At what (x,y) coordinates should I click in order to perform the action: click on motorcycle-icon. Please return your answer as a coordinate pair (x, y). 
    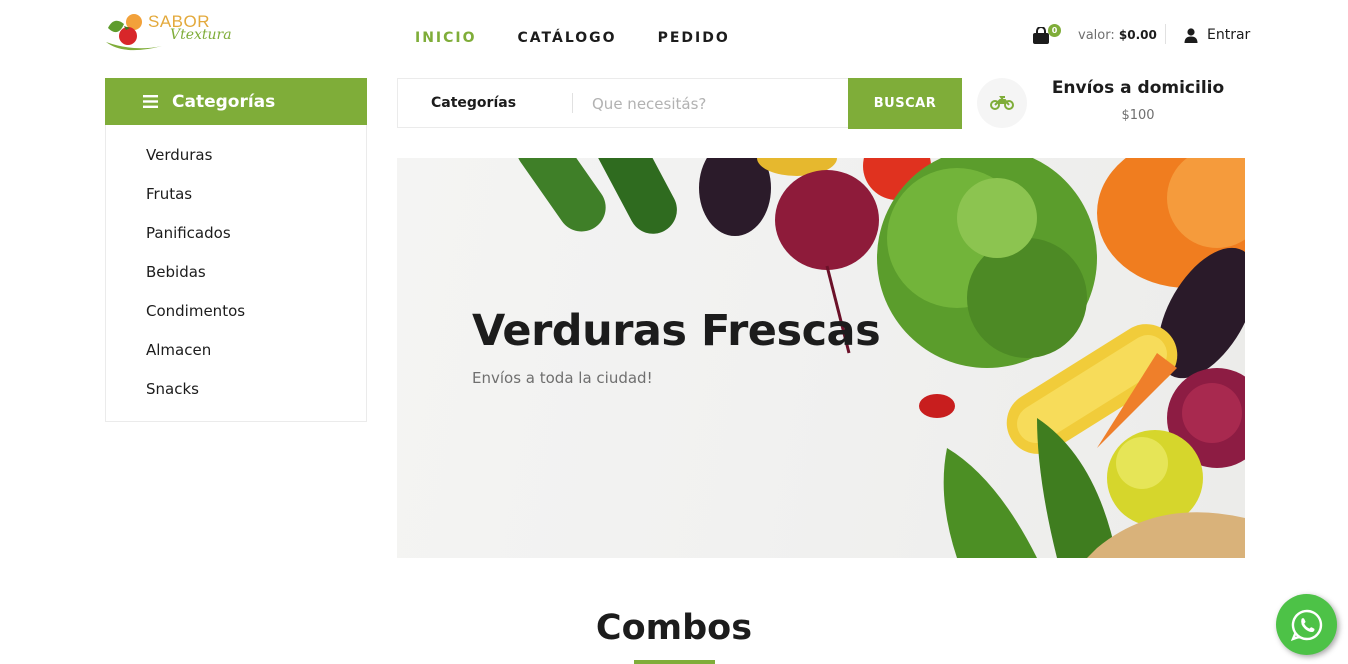
    Looking at the image, I should click on (1002, 103).